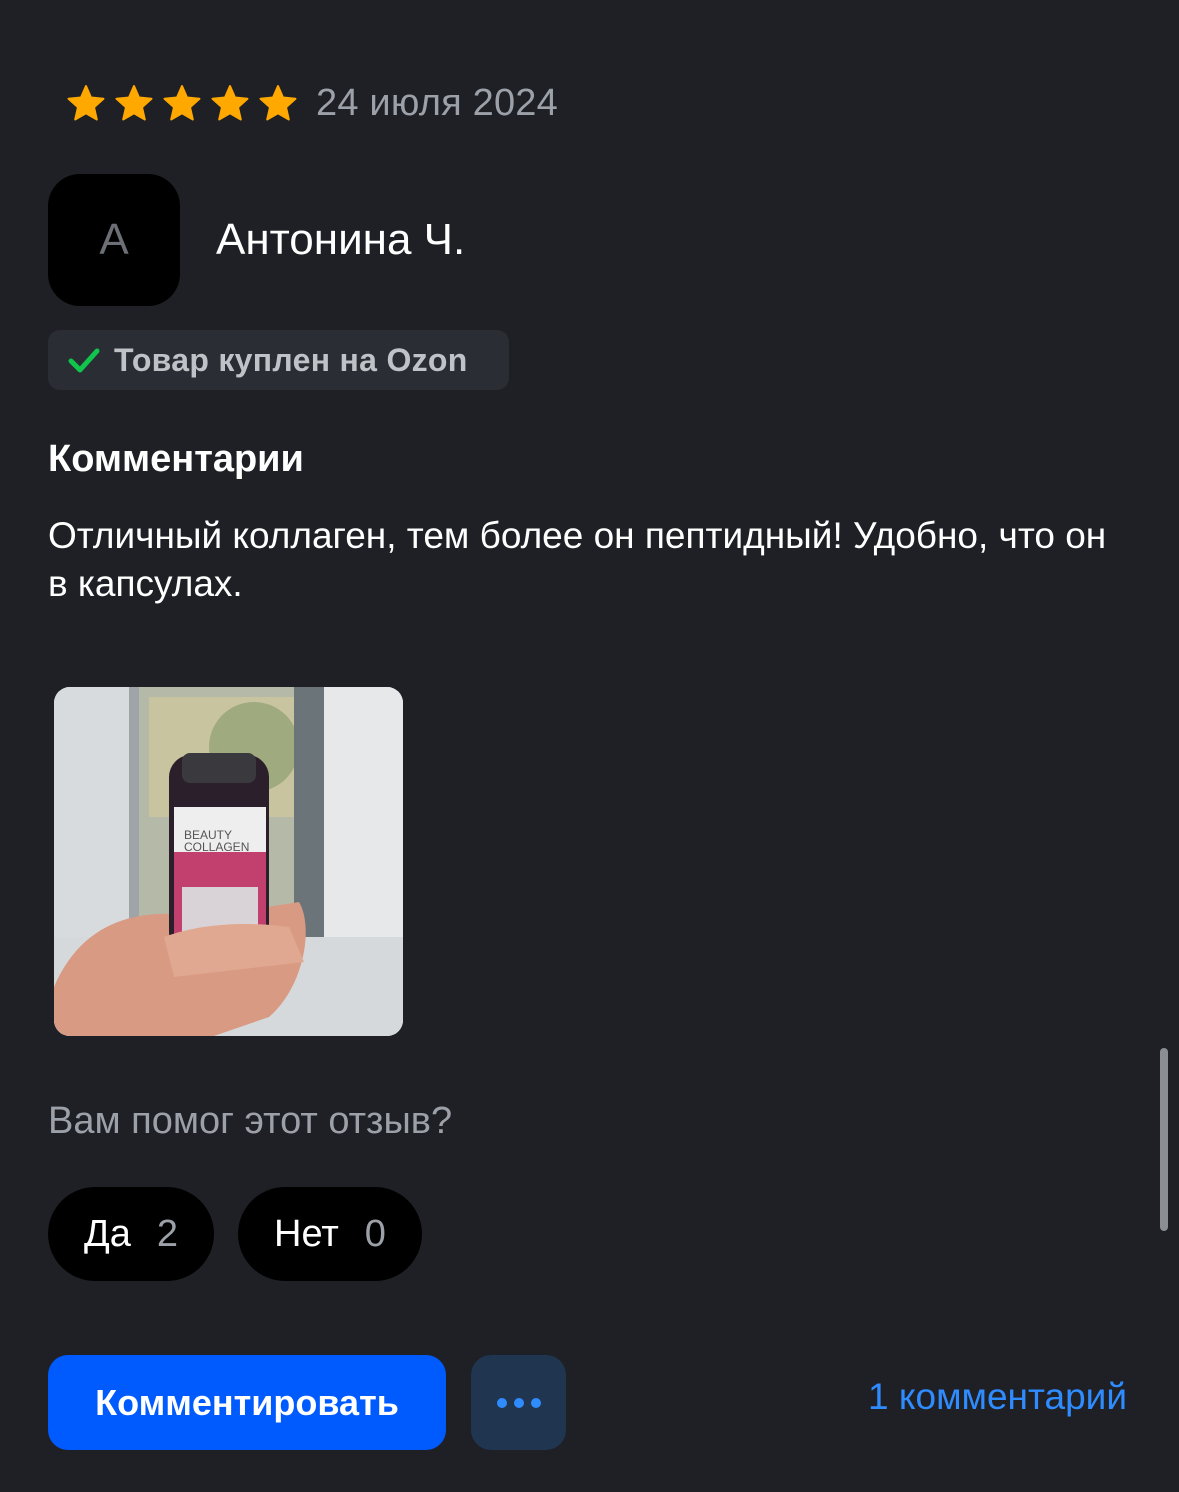 This screenshot has height=1492, width=1179. What do you see at coordinates (247, 1402) in the screenshot?
I see `comment-button: Комментировать` at bounding box center [247, 1402].